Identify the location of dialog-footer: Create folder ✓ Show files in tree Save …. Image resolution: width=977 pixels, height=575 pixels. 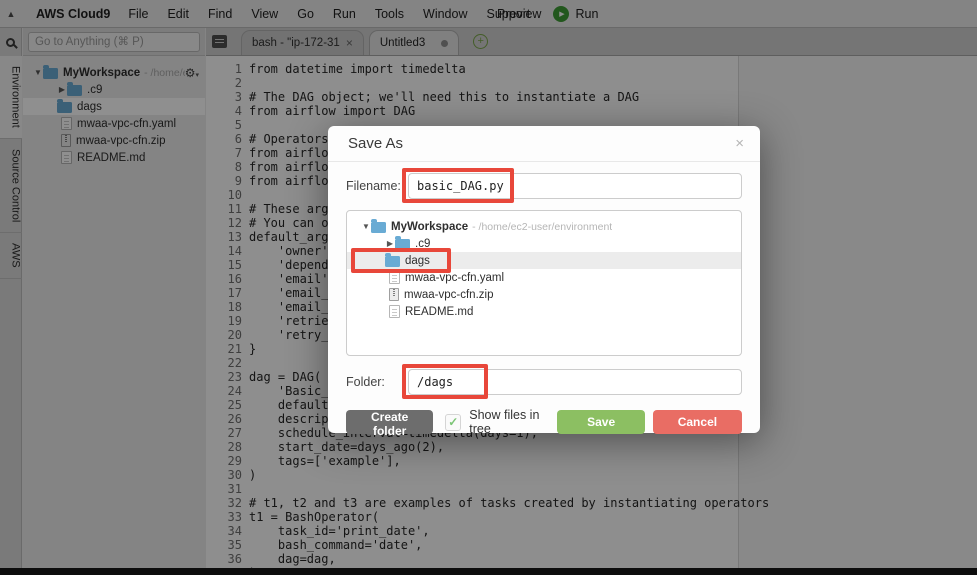
(544, 423).